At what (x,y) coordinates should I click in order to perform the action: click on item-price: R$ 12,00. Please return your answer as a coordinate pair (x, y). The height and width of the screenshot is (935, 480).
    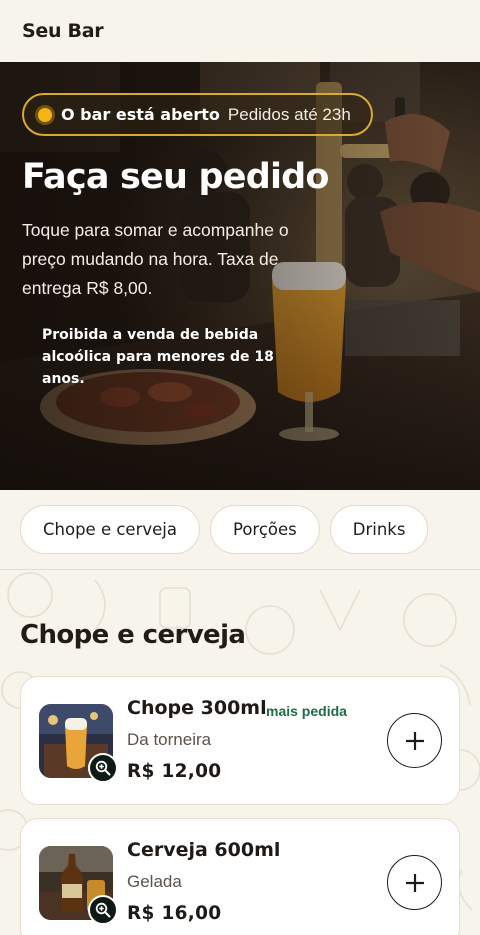
    Looking at the image, I should click on (174, 771).